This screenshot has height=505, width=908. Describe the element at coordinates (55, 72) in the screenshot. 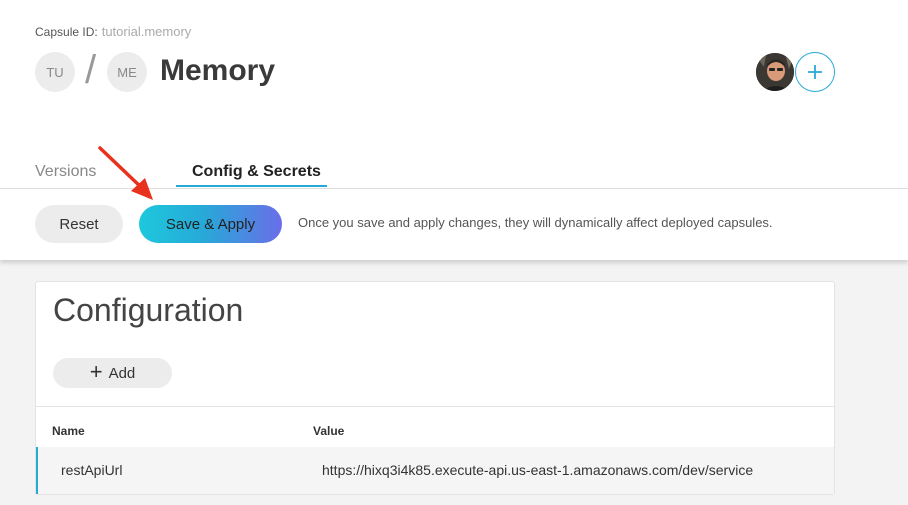

I see `breadcrumb-initials-tutorial: TU` at that location.